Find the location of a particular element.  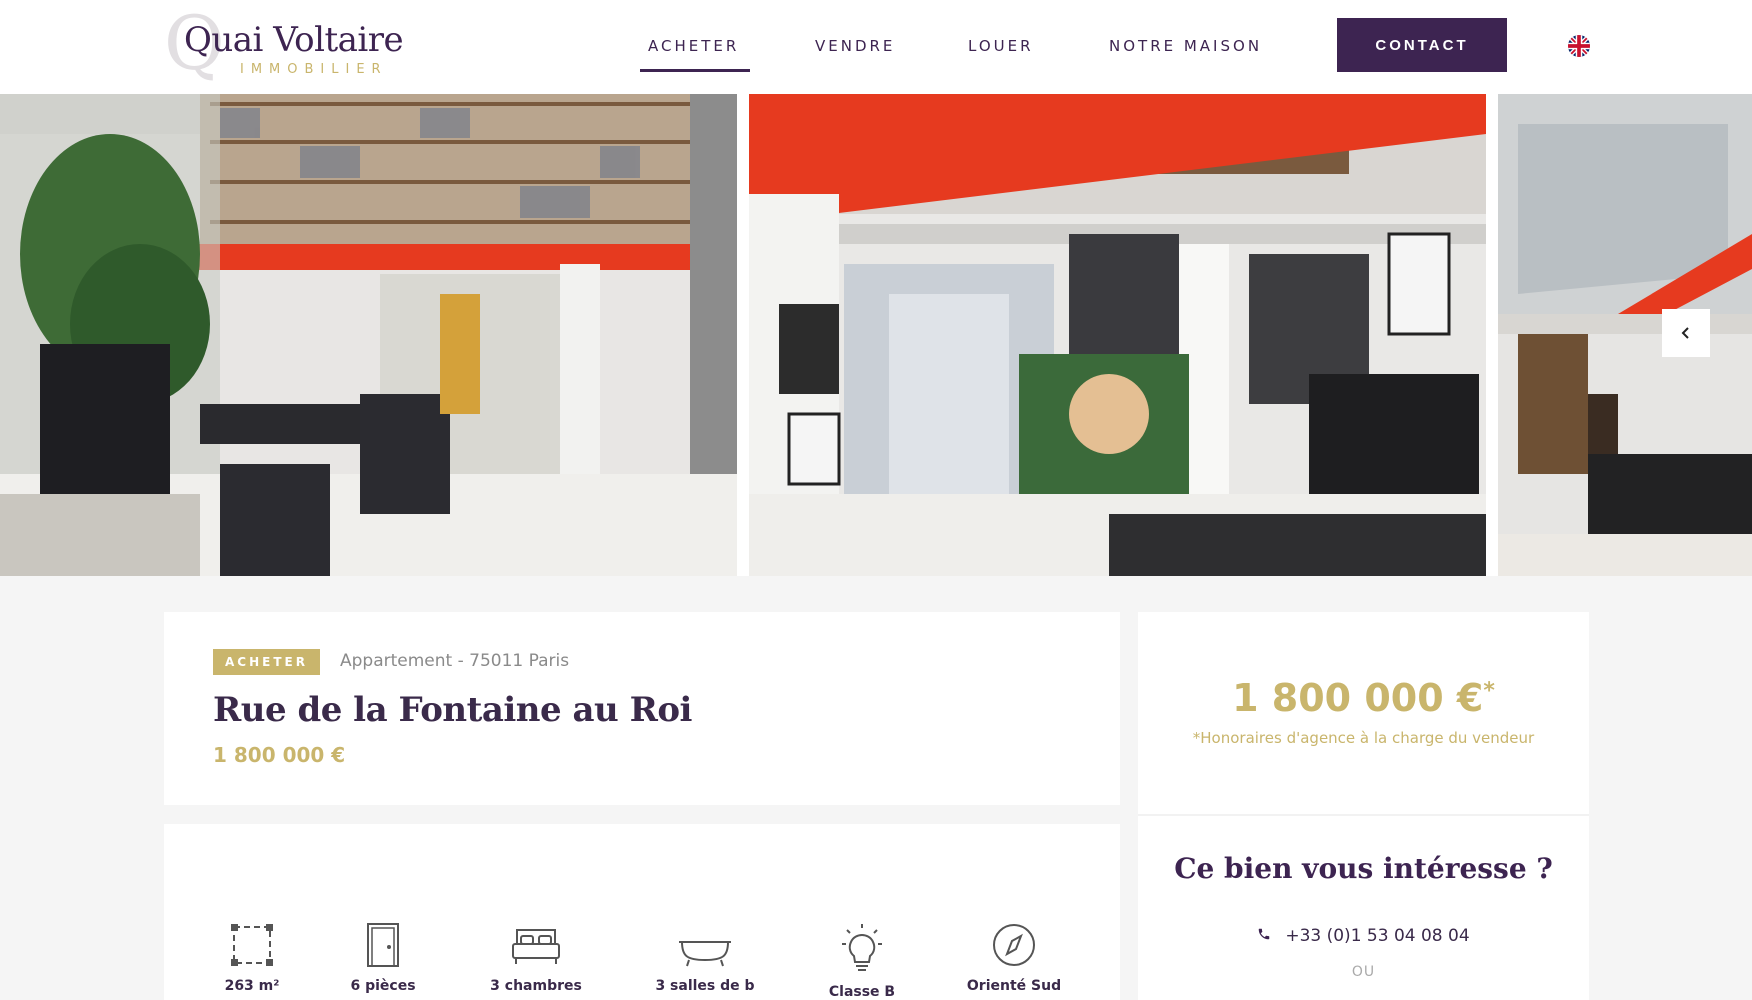

listing-type-badge: ACHETER is located at coordinates (266, 662).